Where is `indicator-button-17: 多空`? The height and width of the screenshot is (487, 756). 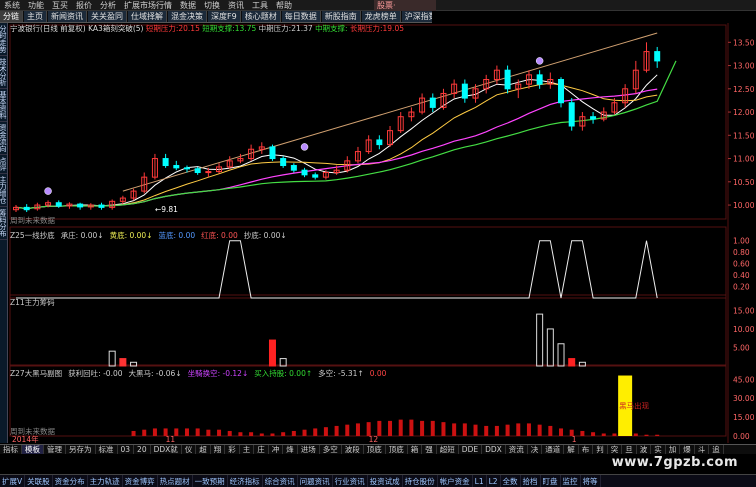
indicator-button-17: 多空 is located at coordinates (331, 449).